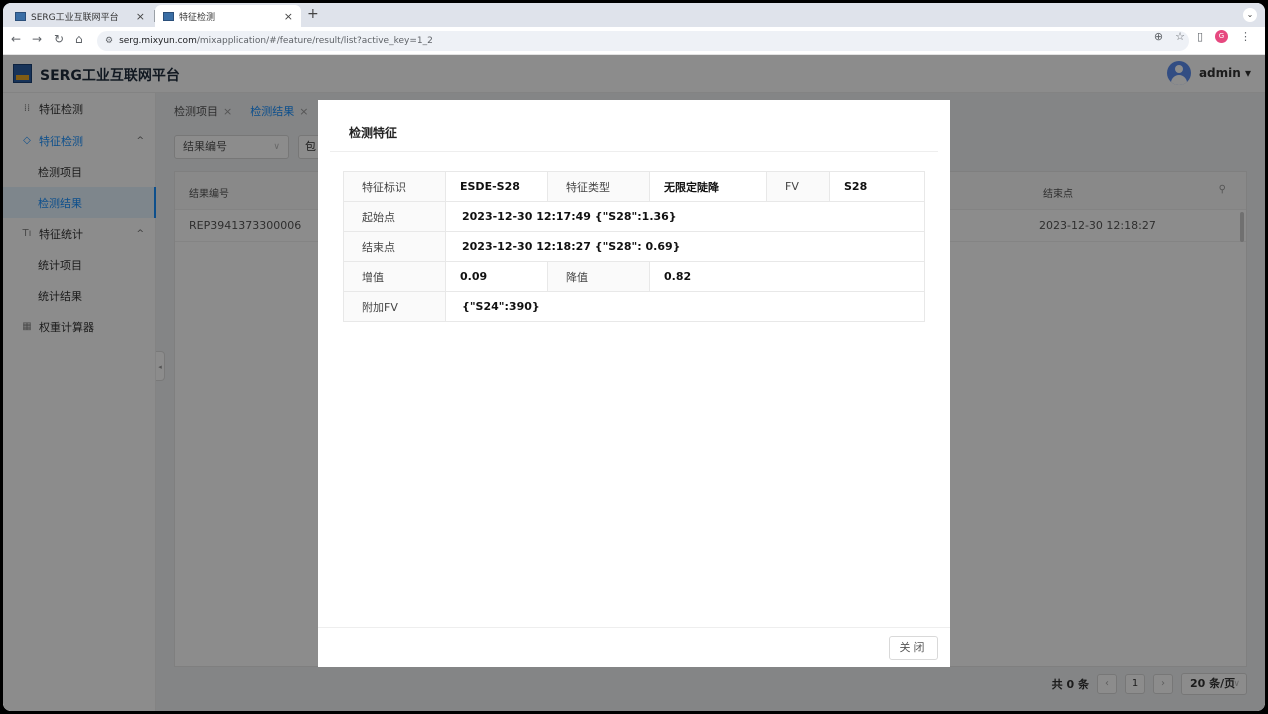  What do you see at coordinates (634, 133) in the screenshot?
I see `modal-title: 检测特征` at bounding box center [634, 133].